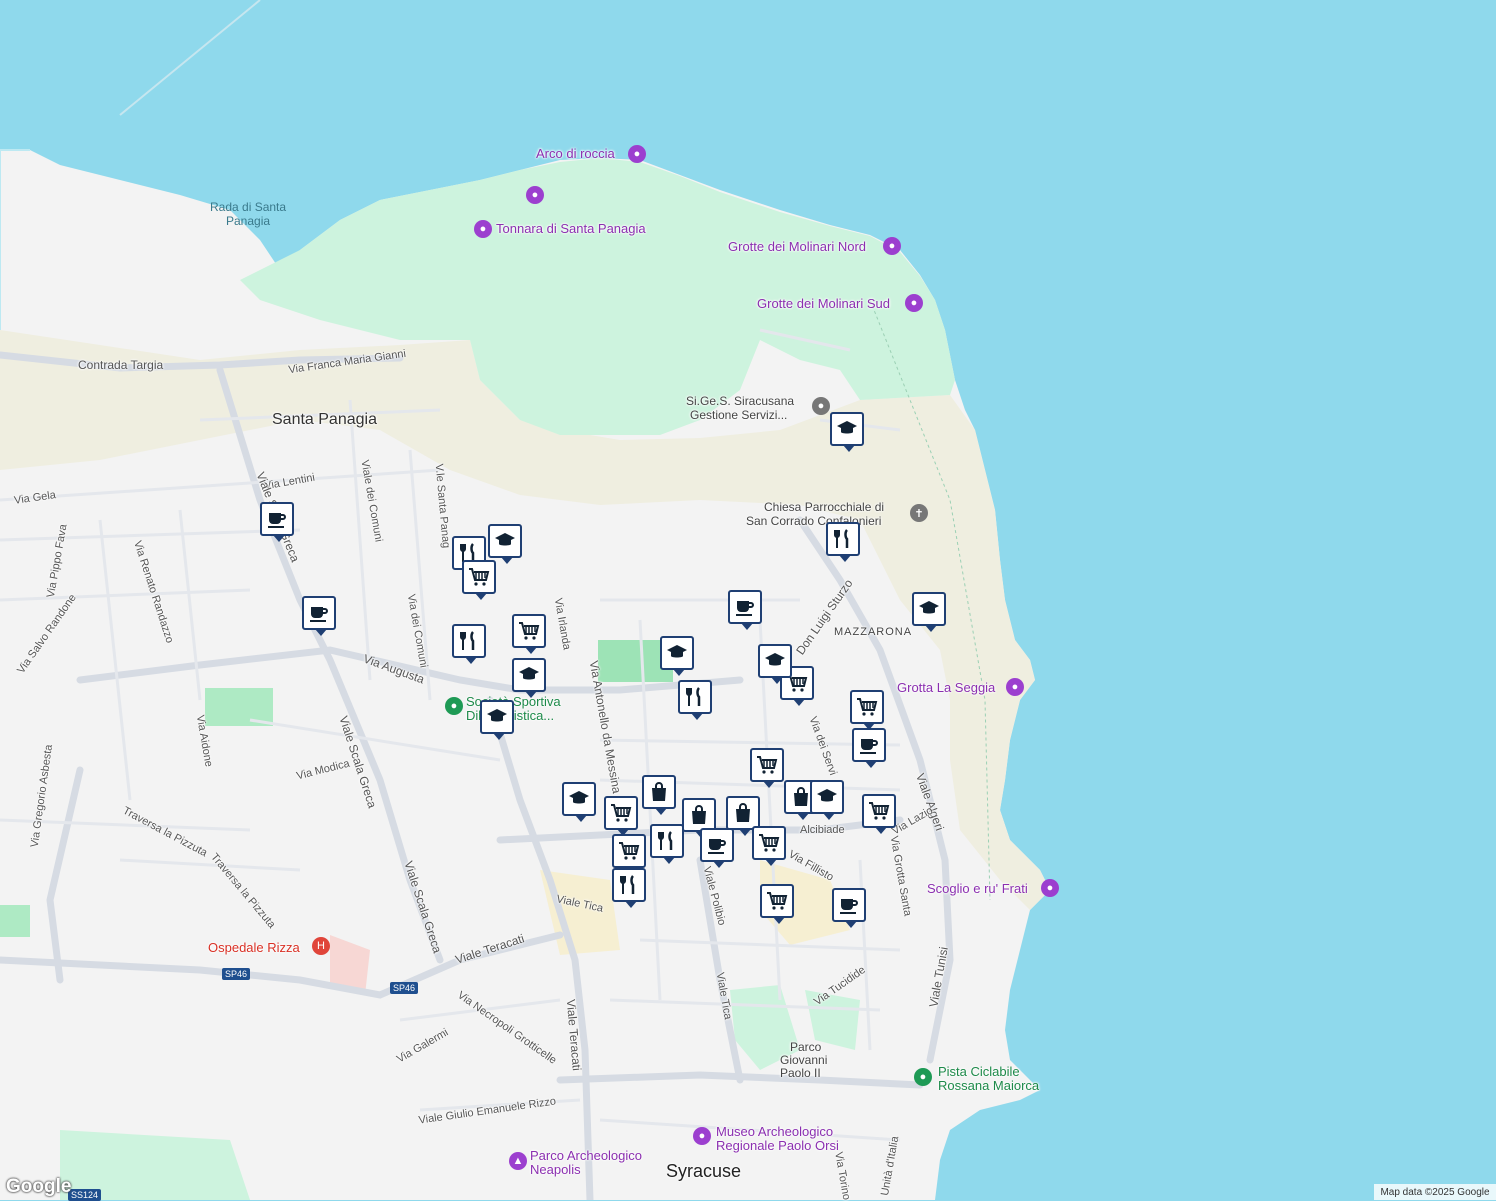 The image size is (1496, 1201). Describe the element at coordinates (979, 1071) in the screenshot. I see `pista-label-1: Pista Ciclabile` at that location.